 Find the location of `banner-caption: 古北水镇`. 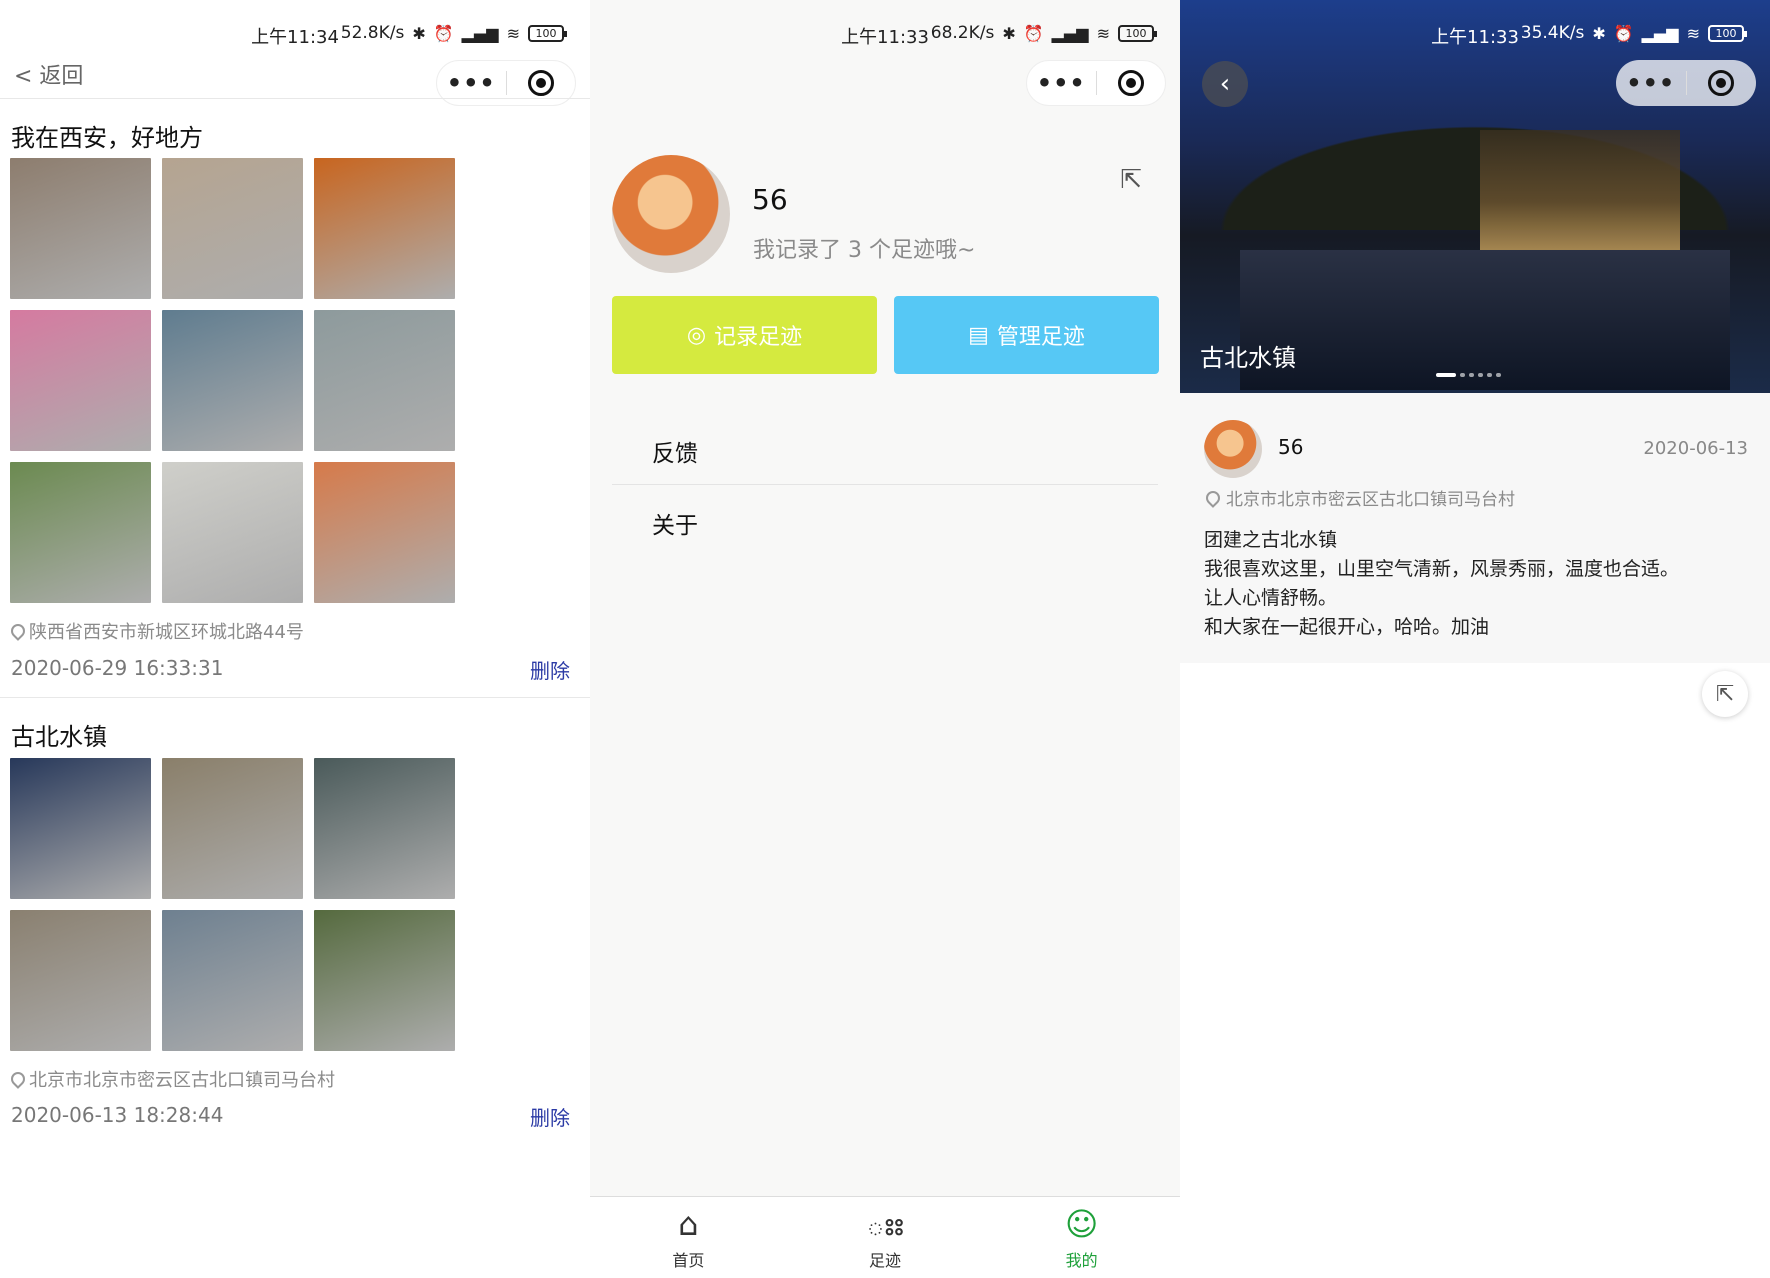

banner-caption: 古北水镇 is located at coordinates (1248, 358).